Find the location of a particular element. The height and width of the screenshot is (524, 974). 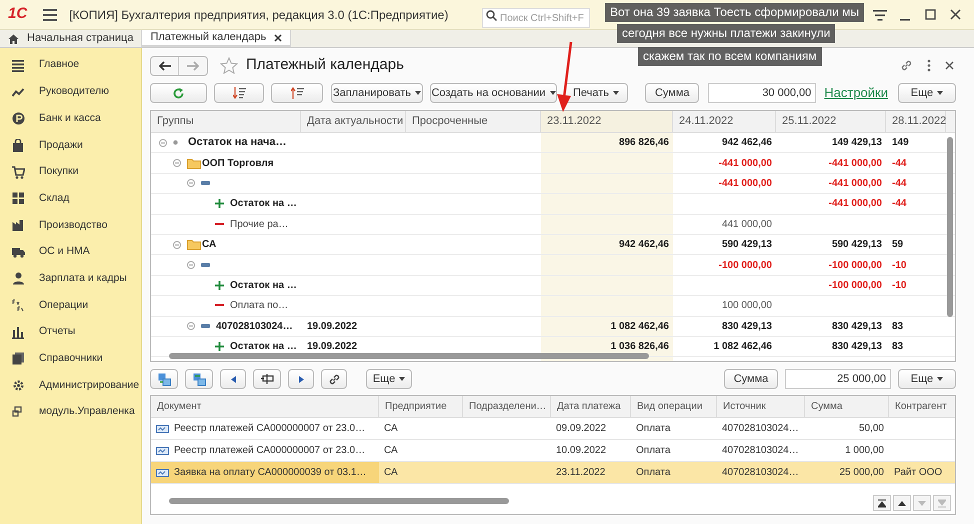

sidebar-item: Справочники is located at coordinates (70, 359).